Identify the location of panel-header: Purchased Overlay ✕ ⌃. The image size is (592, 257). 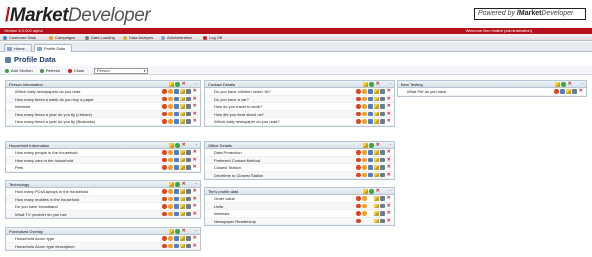
(103, 231).